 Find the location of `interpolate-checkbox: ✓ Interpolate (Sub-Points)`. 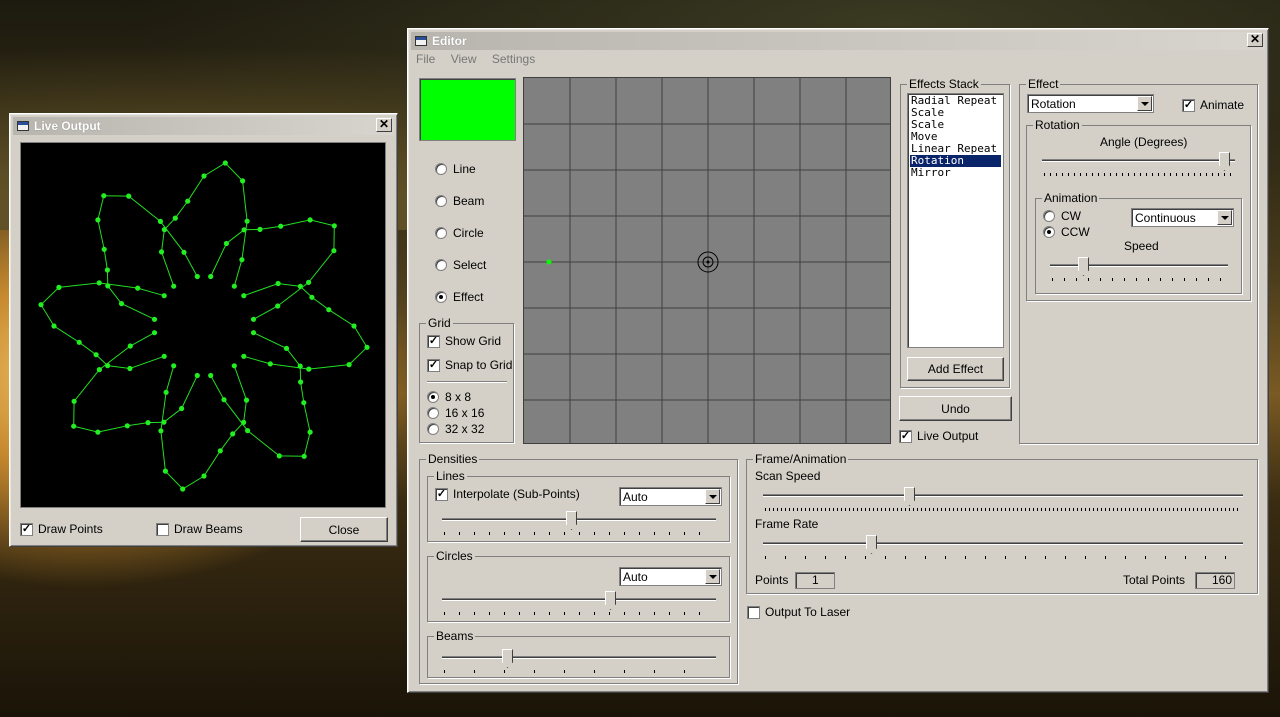

interpolate-checkbox: ✓ Interpolate (Sub-Points) is located at coordinates (507, 494).